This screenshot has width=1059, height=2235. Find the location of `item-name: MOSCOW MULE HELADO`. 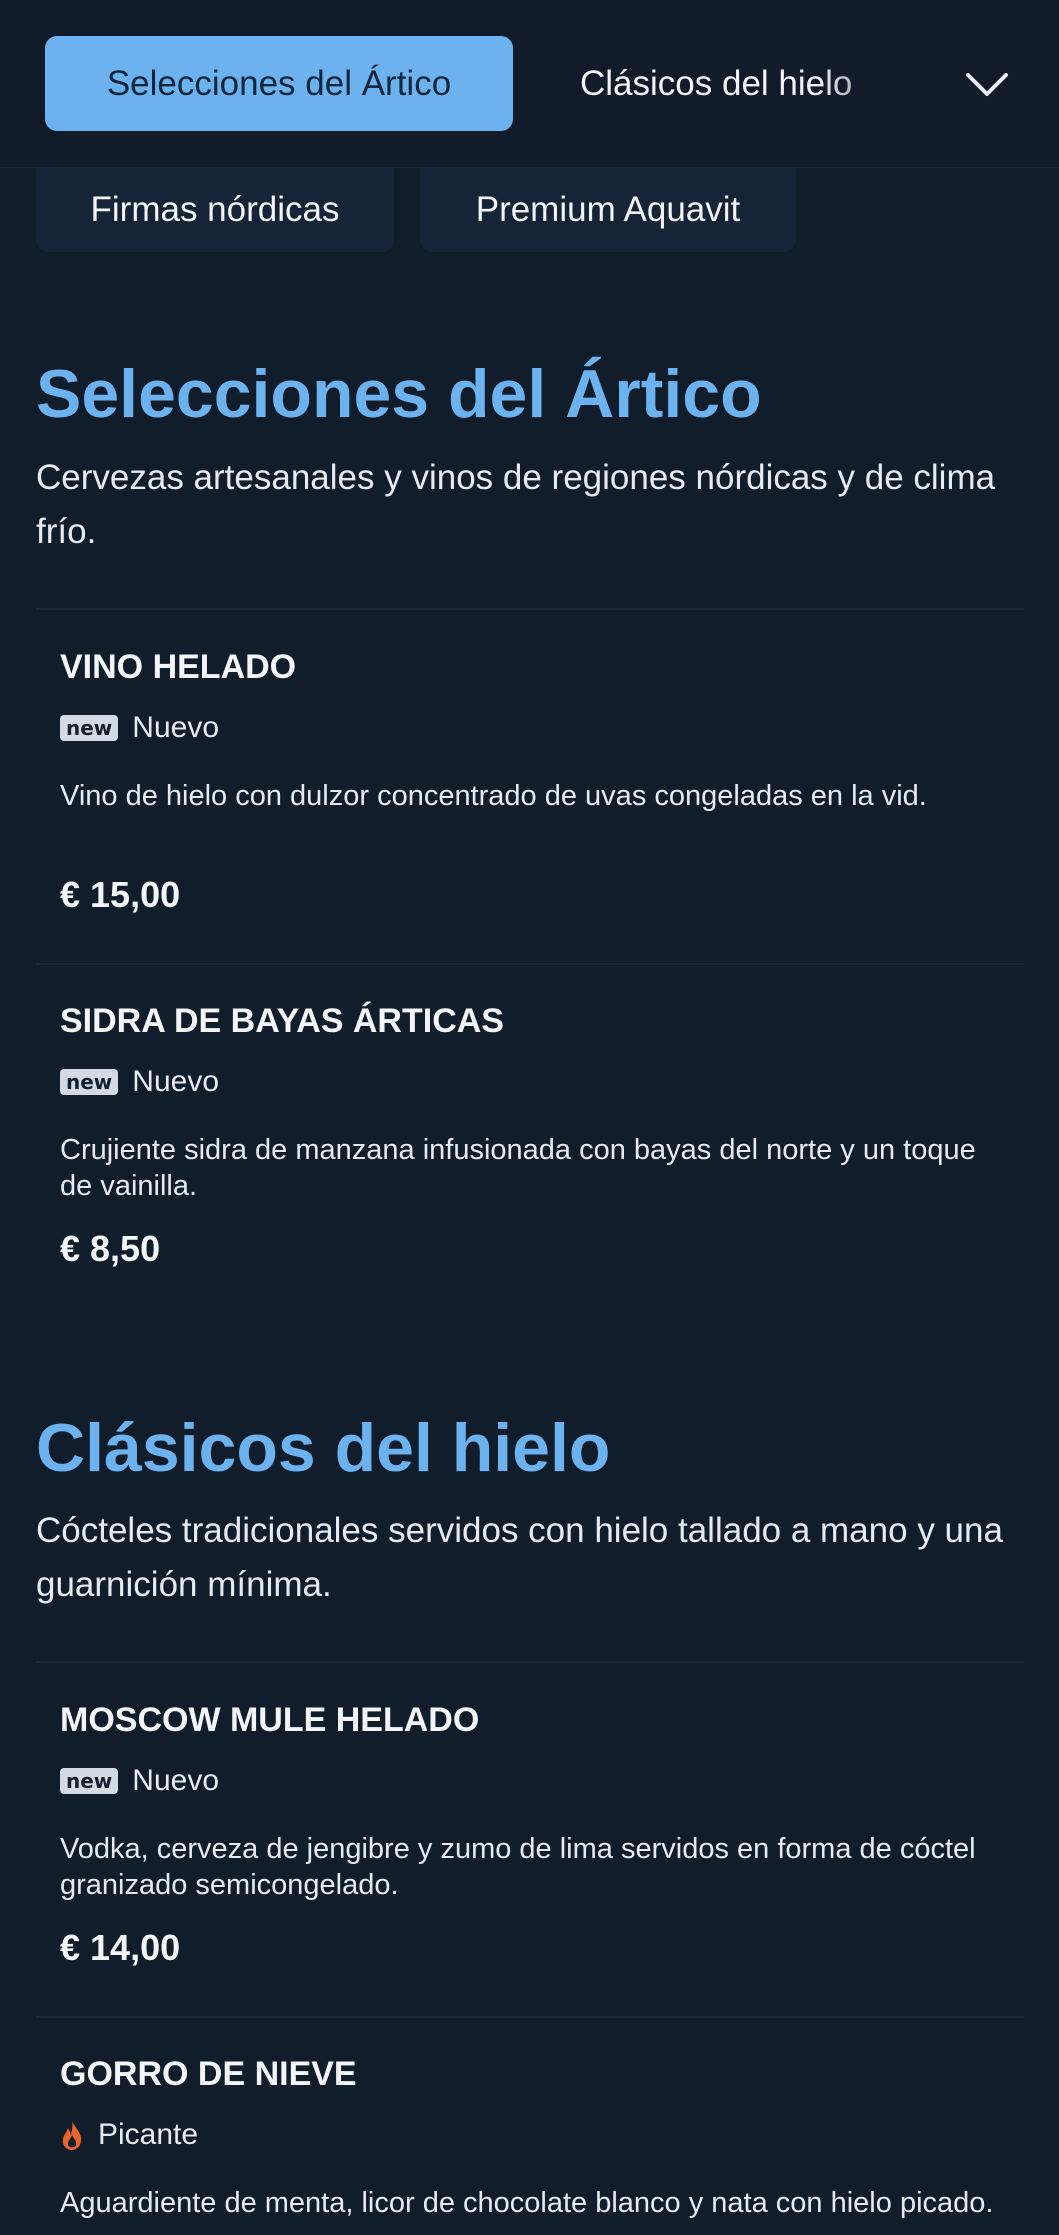

item-name: MOSCOW MULE HELADO is located at coordinates (270, 1720).